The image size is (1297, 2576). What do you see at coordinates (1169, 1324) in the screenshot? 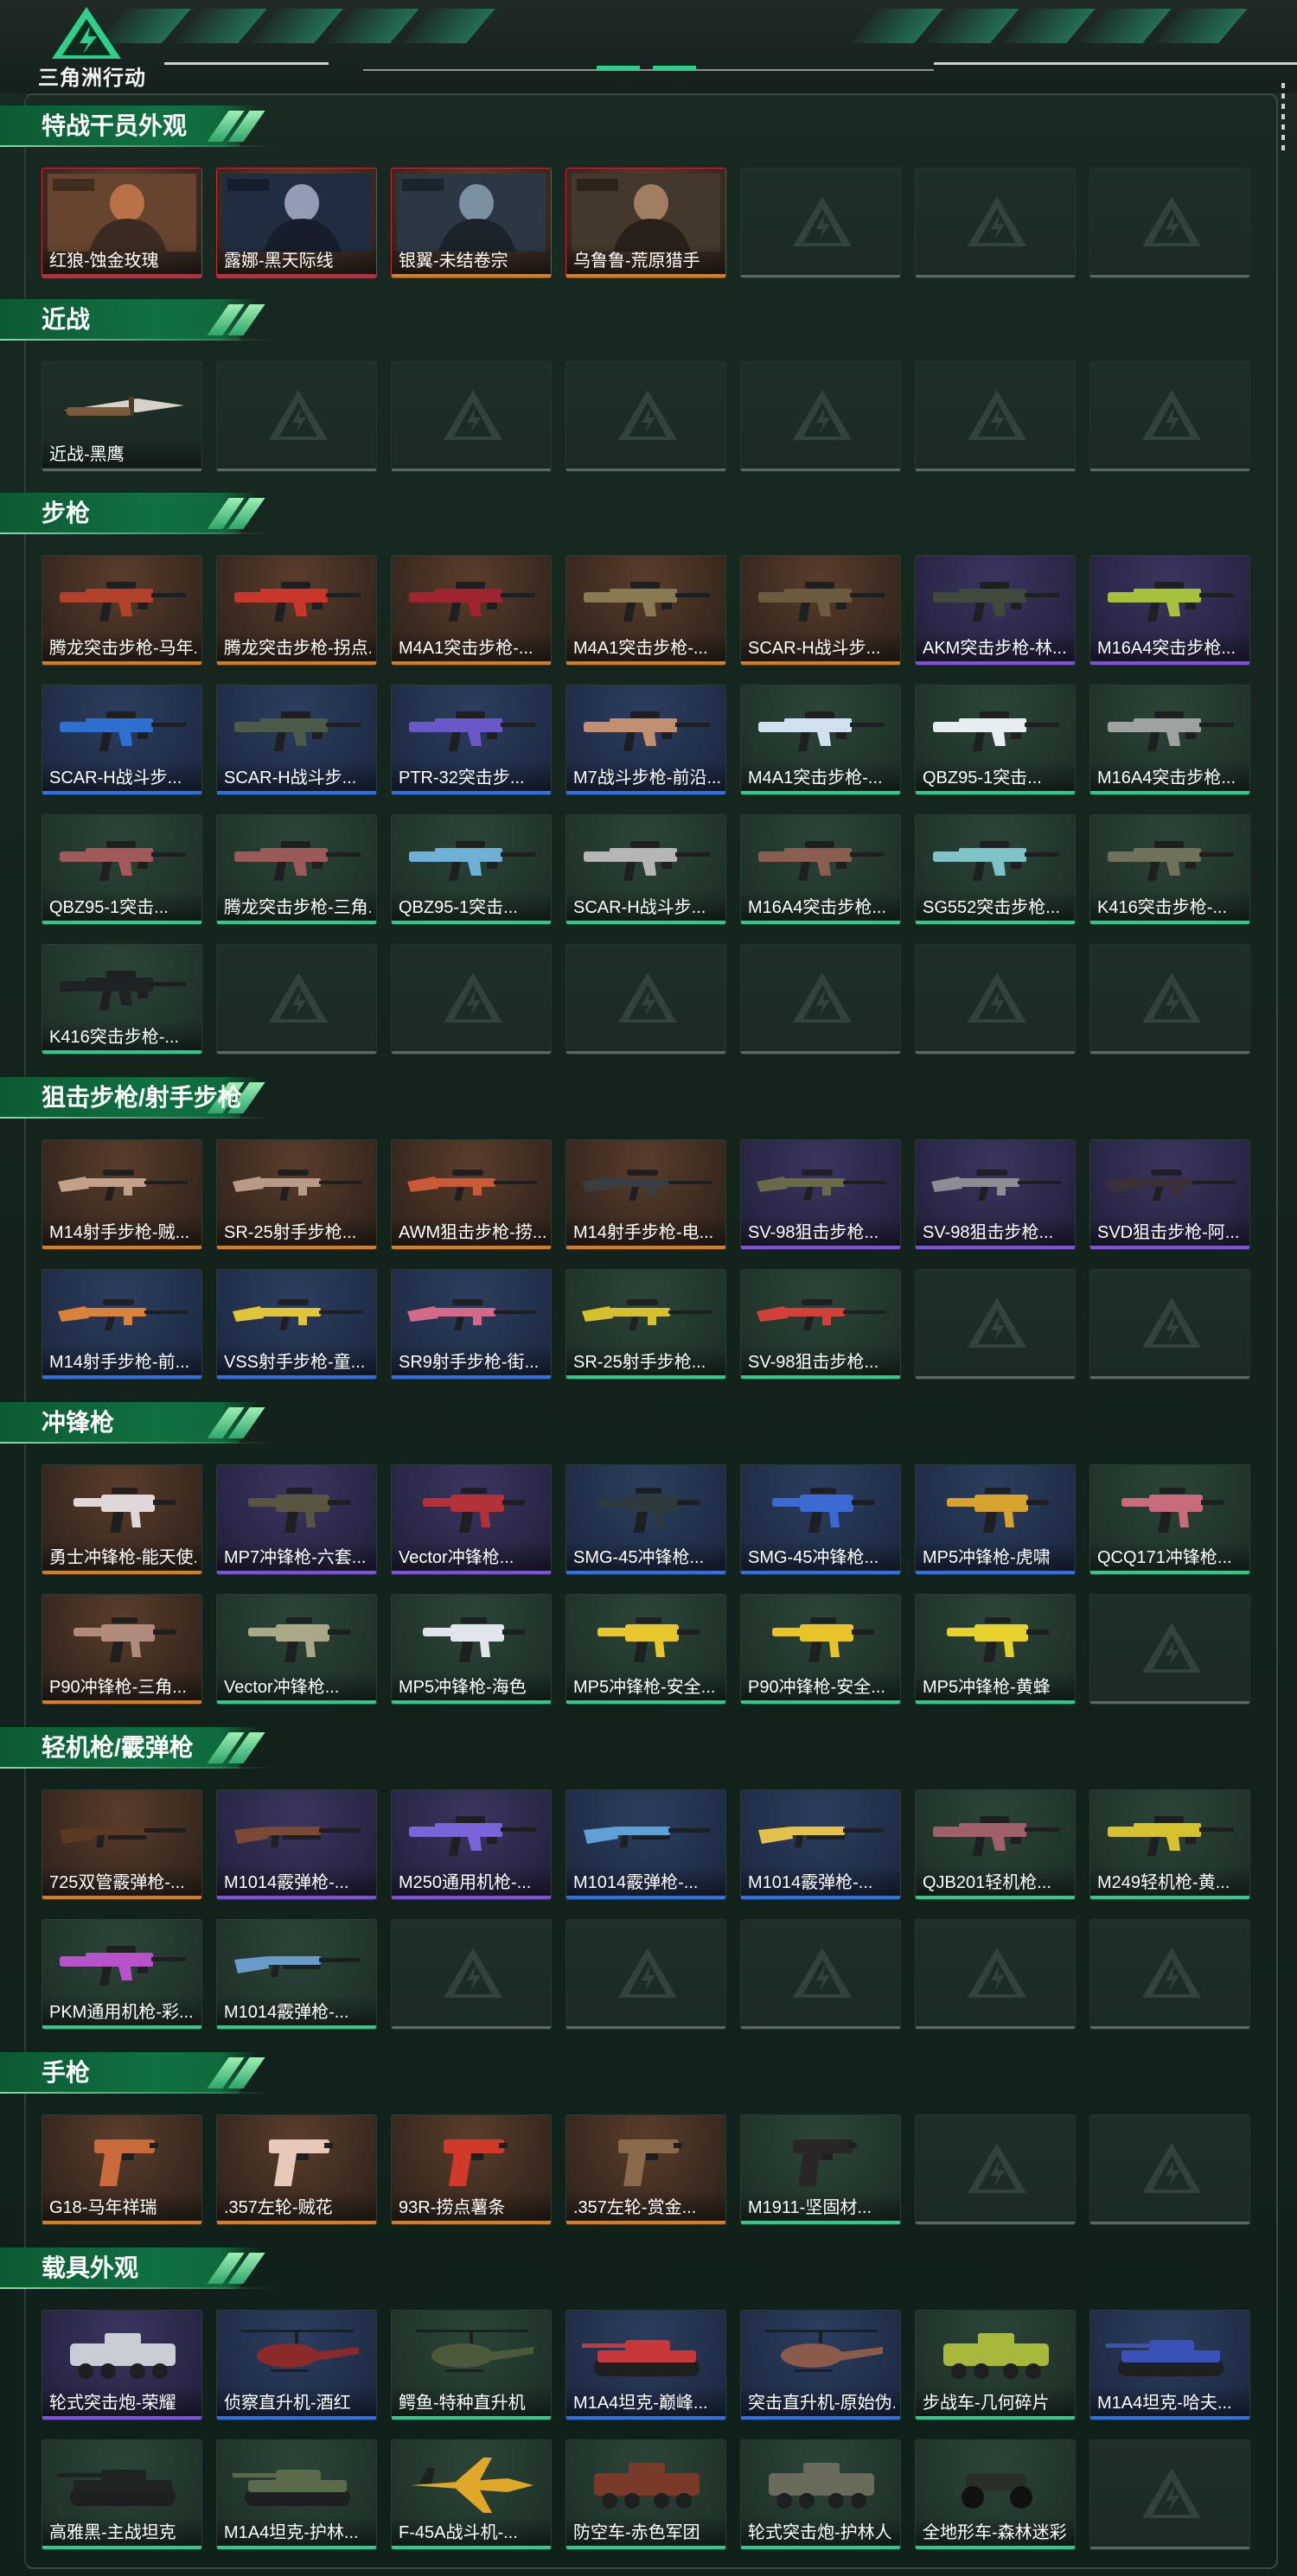
I see `empty-slot` at bounding box center [1169, 1324].